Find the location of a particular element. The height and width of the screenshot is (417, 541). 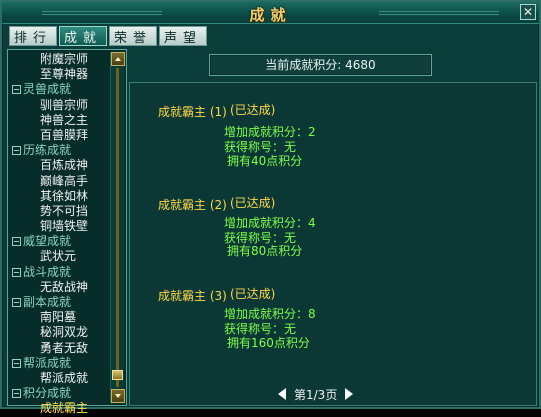

tree-category: 战斗成就 is located at coordinates (59, 272).